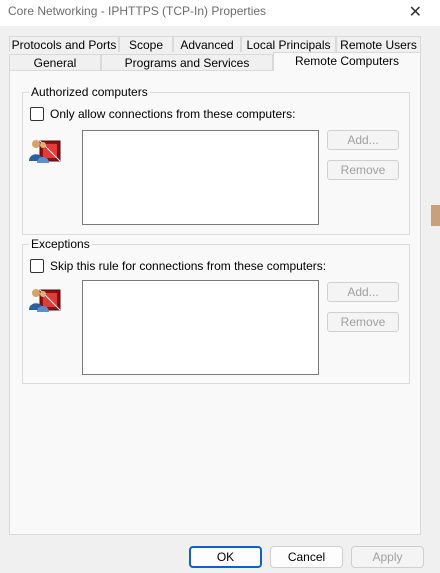 The image size is (440, 573). What do you see at coordinates (200, 327) in the screenshot?
I see `exceptions-computers-list` at bounding box center [200, 327].